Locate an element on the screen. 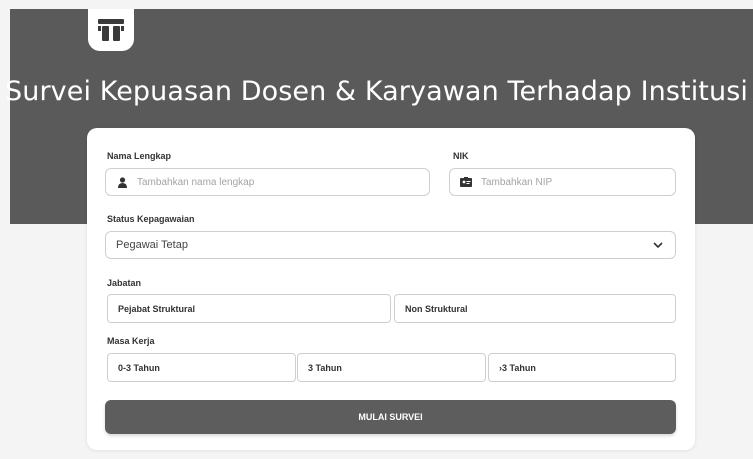 The height and width of the screenshot is (459, 753). logo is located at coordinates (111, 30).